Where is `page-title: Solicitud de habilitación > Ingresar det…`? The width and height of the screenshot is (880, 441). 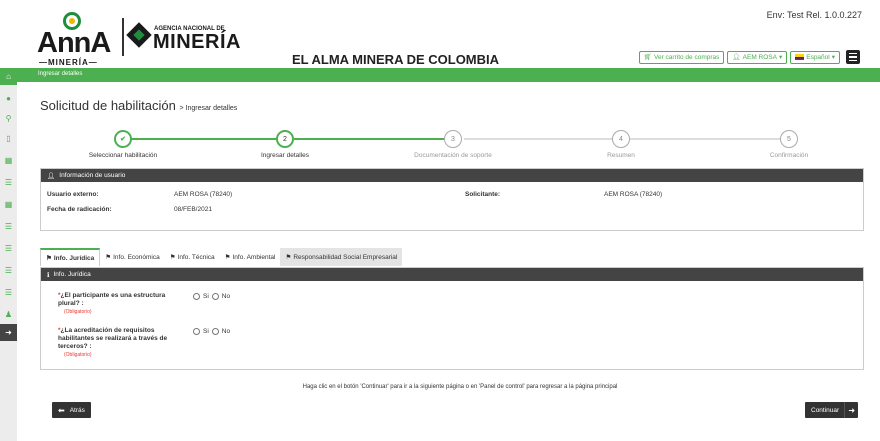
page-title: Solicitud de habilitación > Ingresar det… is located at coordinates (138, 105).